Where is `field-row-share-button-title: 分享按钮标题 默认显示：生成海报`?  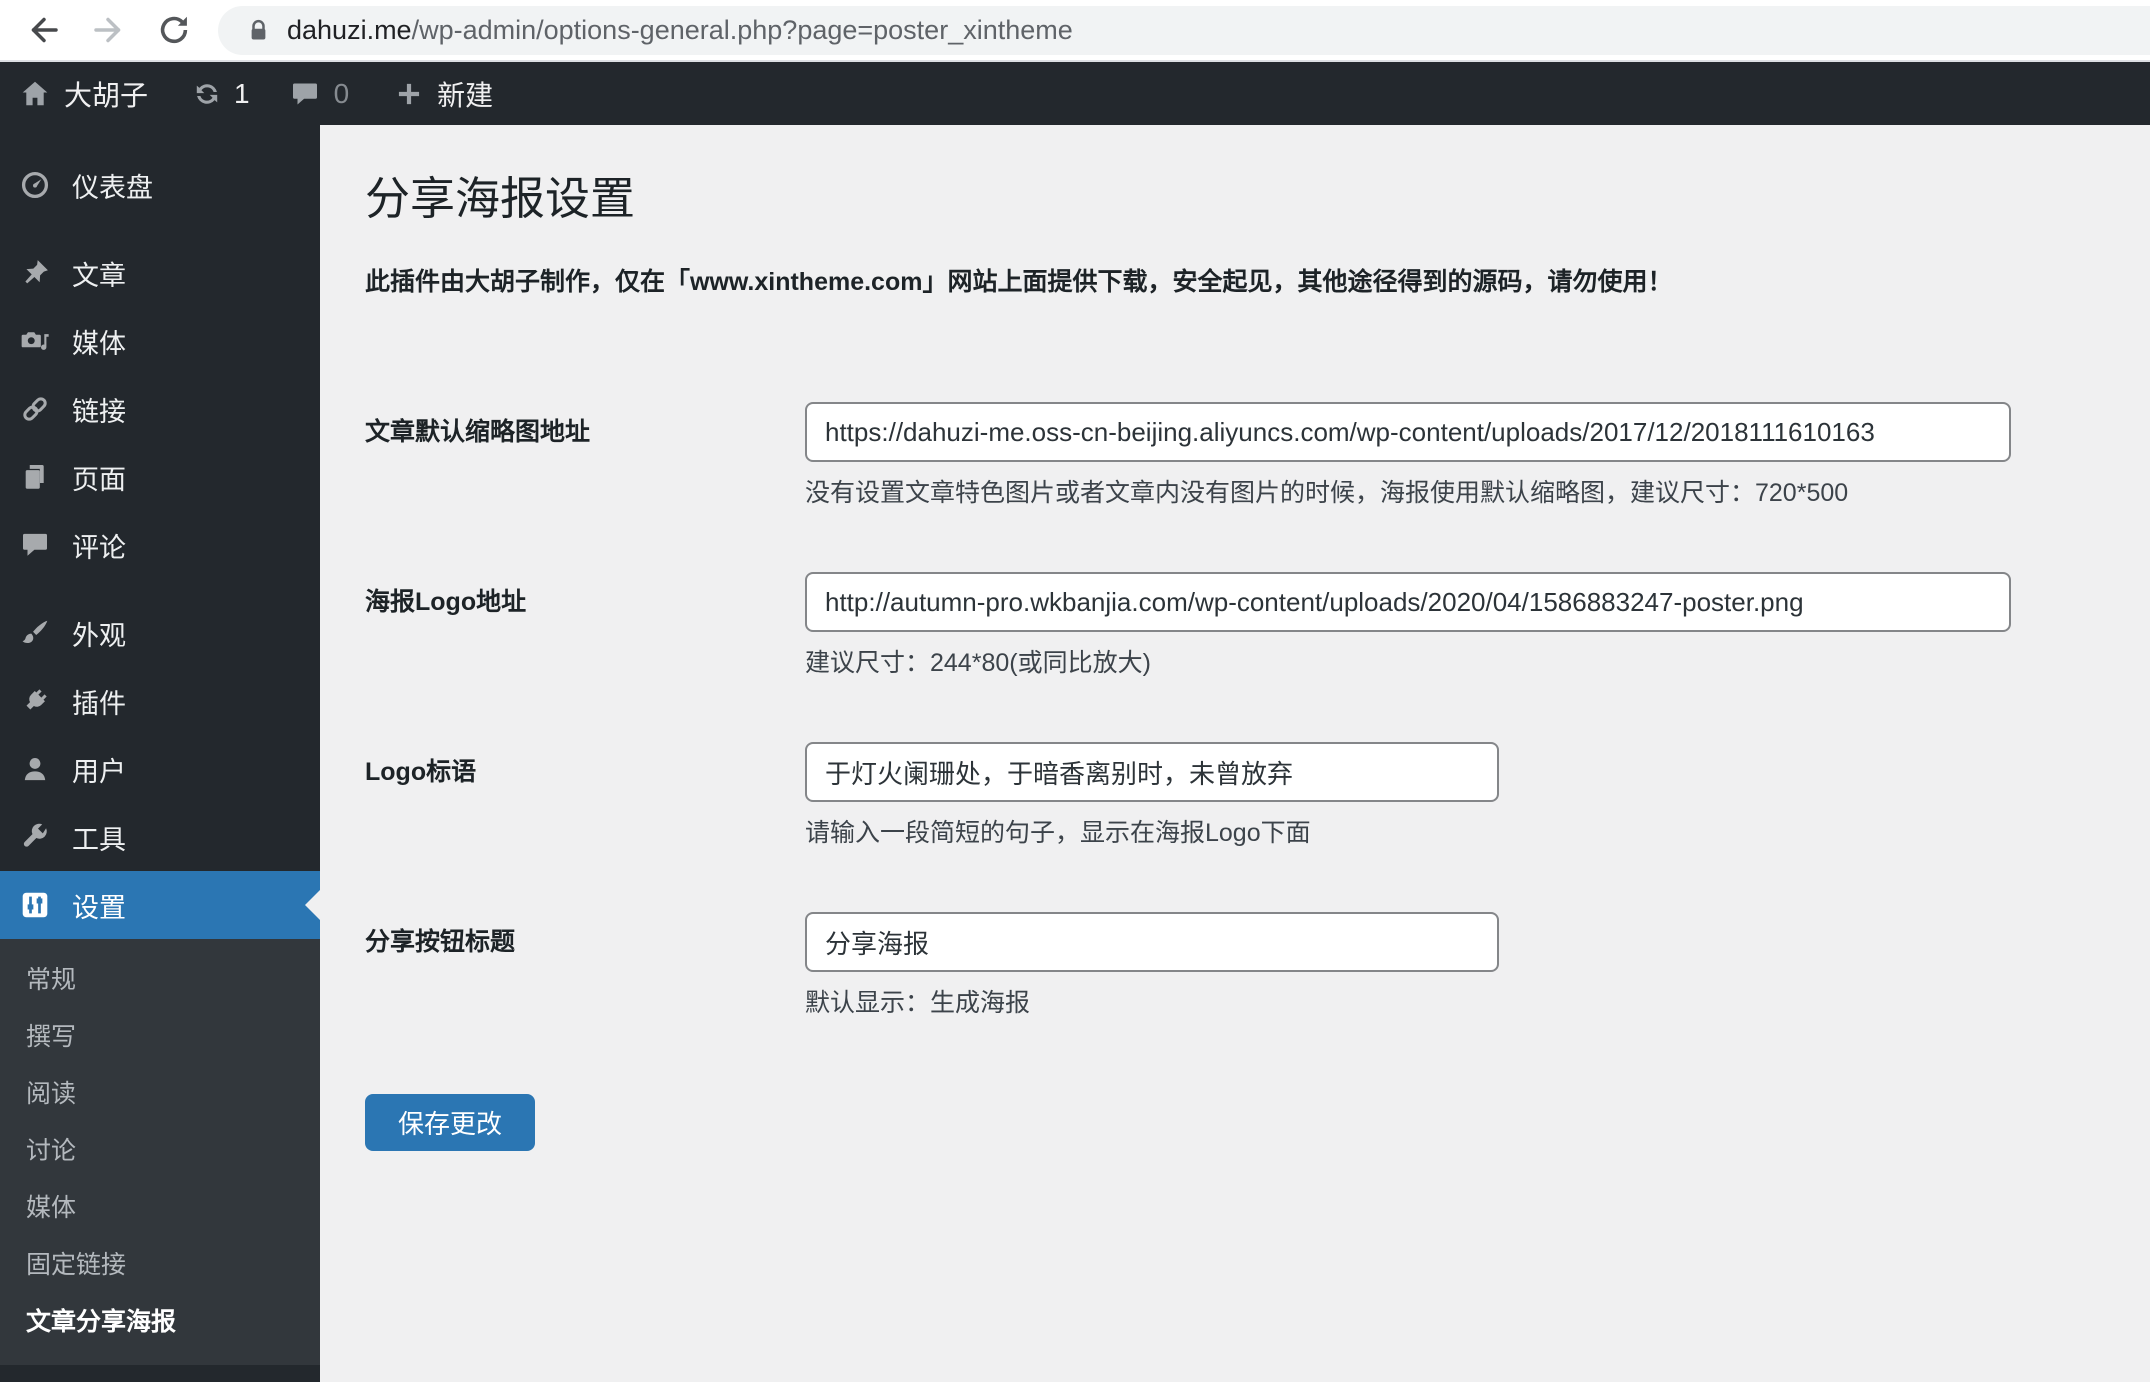 field-row-share-button-title: 分享按钮标题 默认显示：生成海报 is located at coordinates (1257, 965).